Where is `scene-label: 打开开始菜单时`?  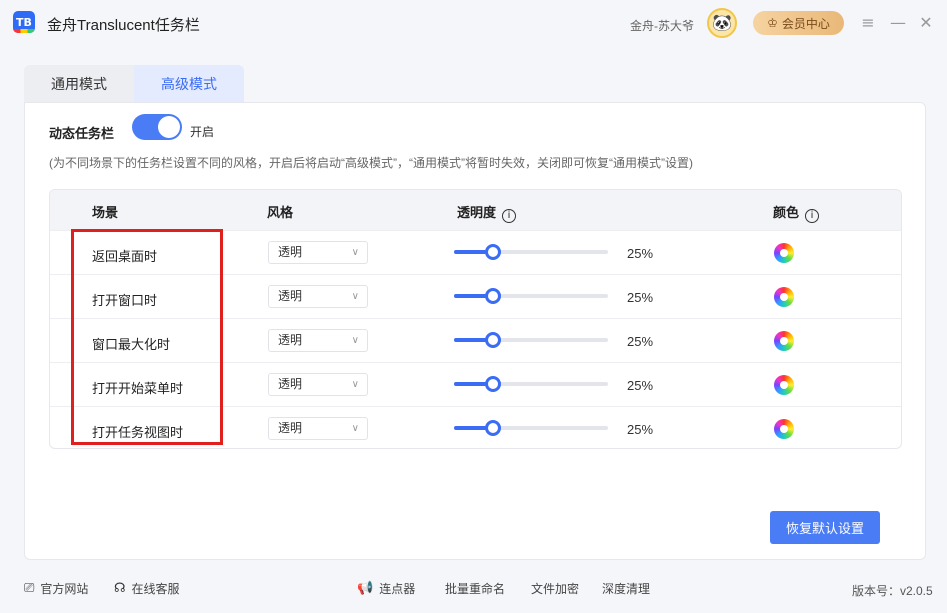
scene-label: 打开开始菜单时 is located at coordinates (138, 388).